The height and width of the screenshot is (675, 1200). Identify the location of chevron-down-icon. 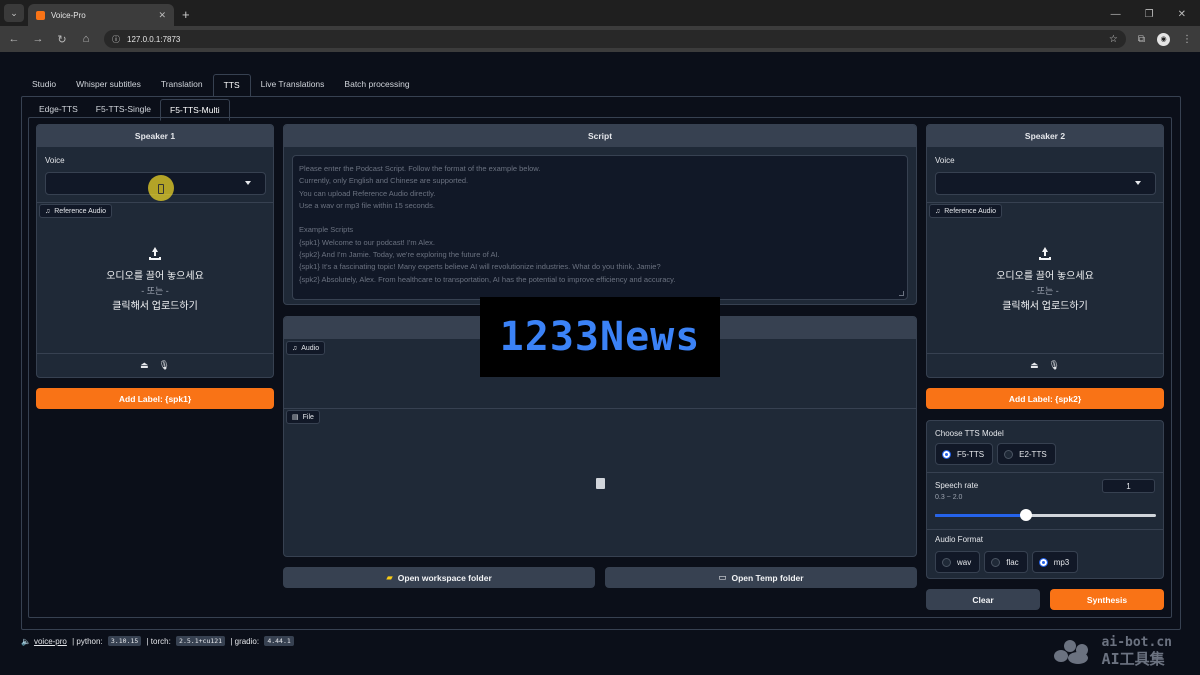
(248, 183).